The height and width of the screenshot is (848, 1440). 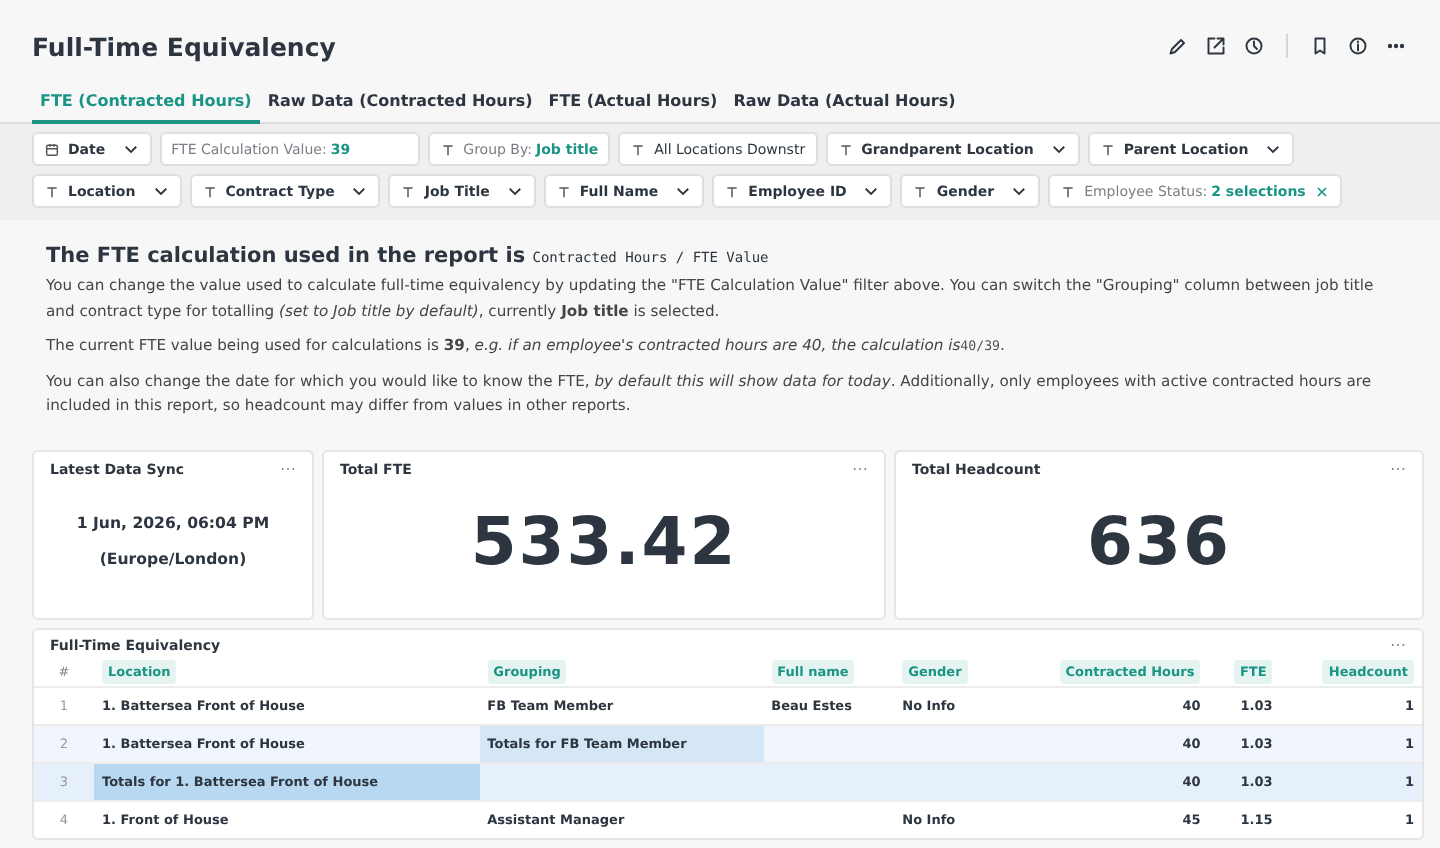 I want to click on clock-icon, so click(x=1254, y=46).